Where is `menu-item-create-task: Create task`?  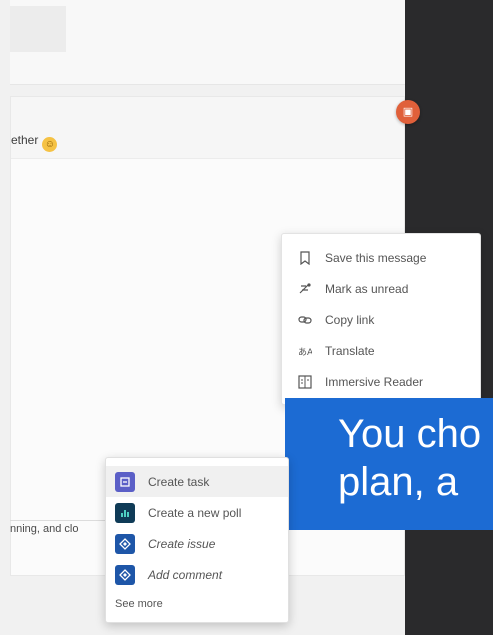
menu-item-create-task: Create task is located at coordinates (197, 481).